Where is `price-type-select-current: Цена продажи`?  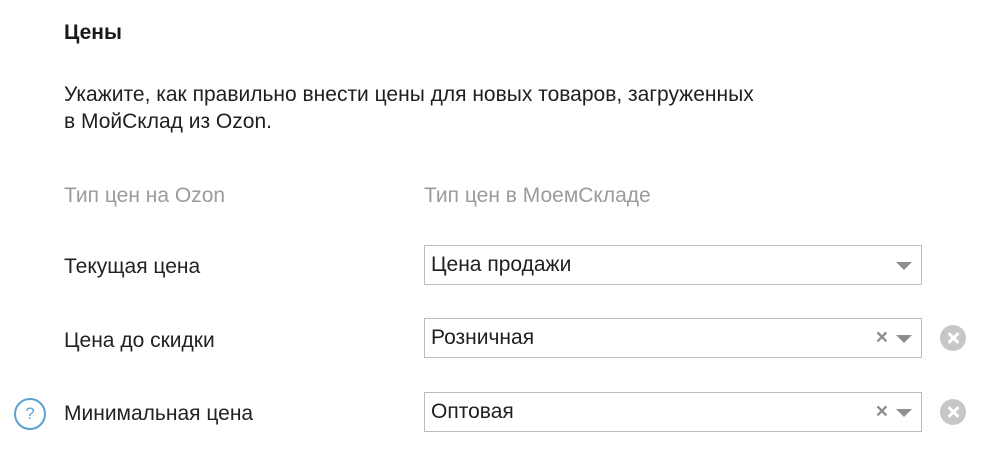
price-type-select-current: Цена продажи is located at coordinates (673, 265).